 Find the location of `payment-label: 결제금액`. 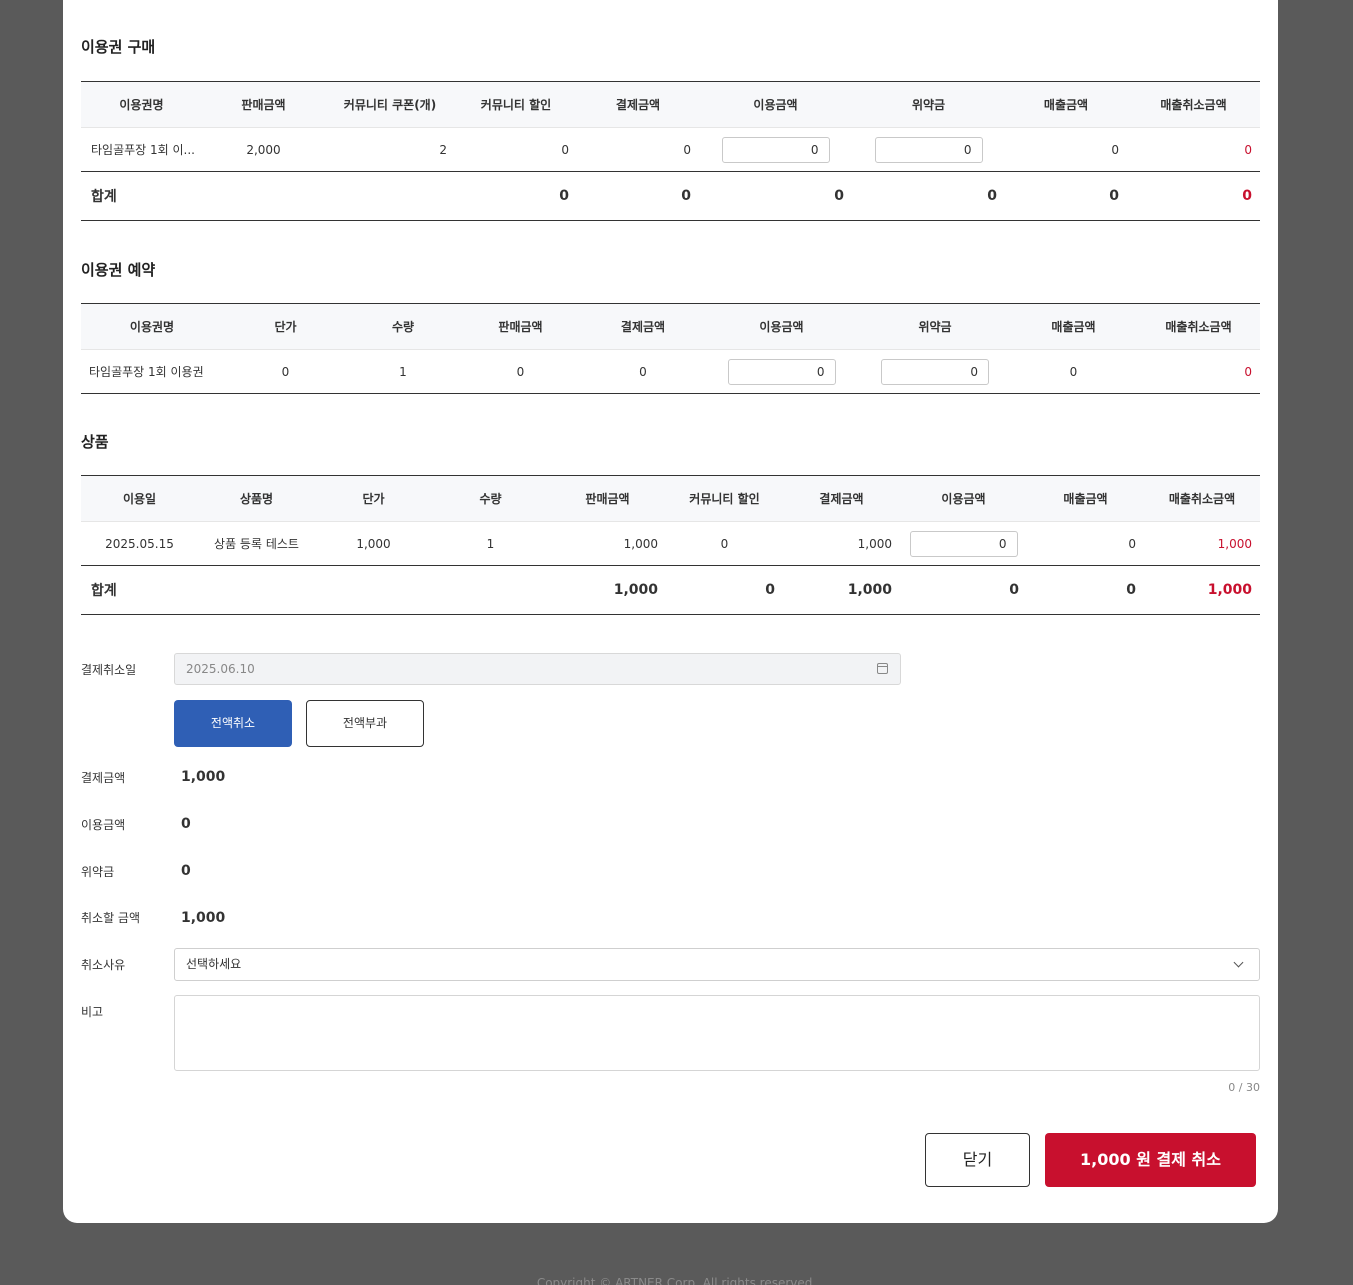

payment-label: 결제금액 is located at coordinates (103, 778).